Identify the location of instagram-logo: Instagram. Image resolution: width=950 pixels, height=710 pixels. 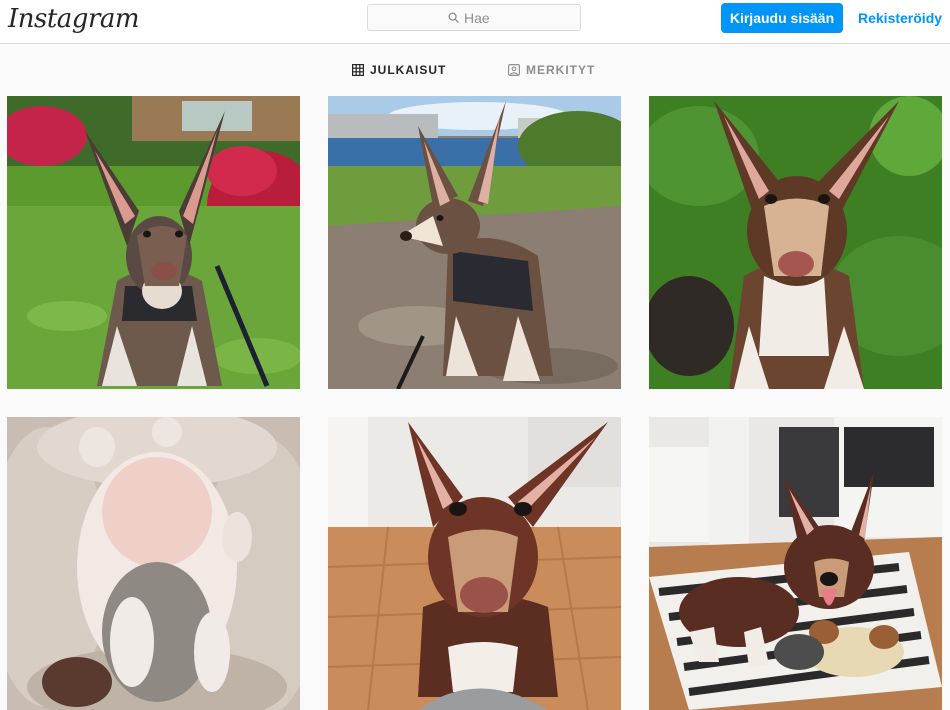
(74, 19).